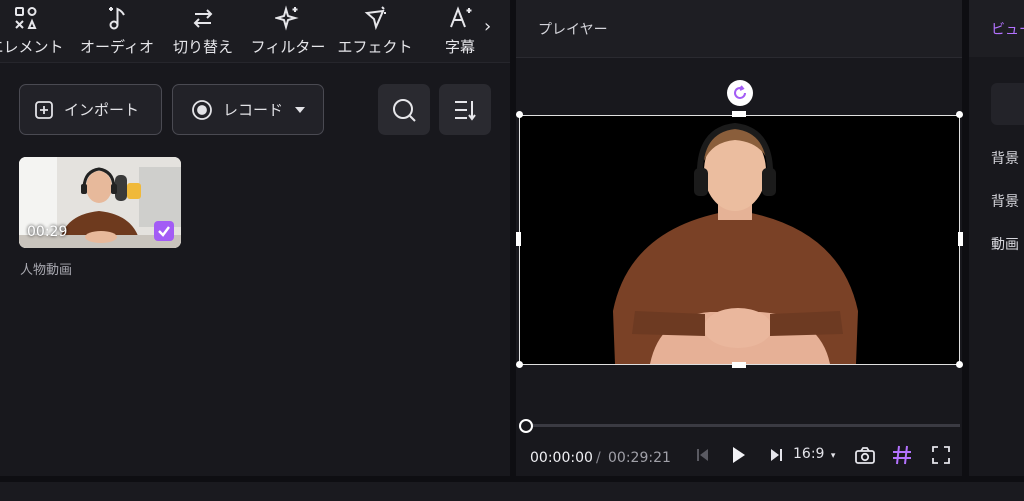 Image resolution: width=1024 pixels, height=501 pixels. I want to click on tab-filter-label: フィルター, so click(288, 47).